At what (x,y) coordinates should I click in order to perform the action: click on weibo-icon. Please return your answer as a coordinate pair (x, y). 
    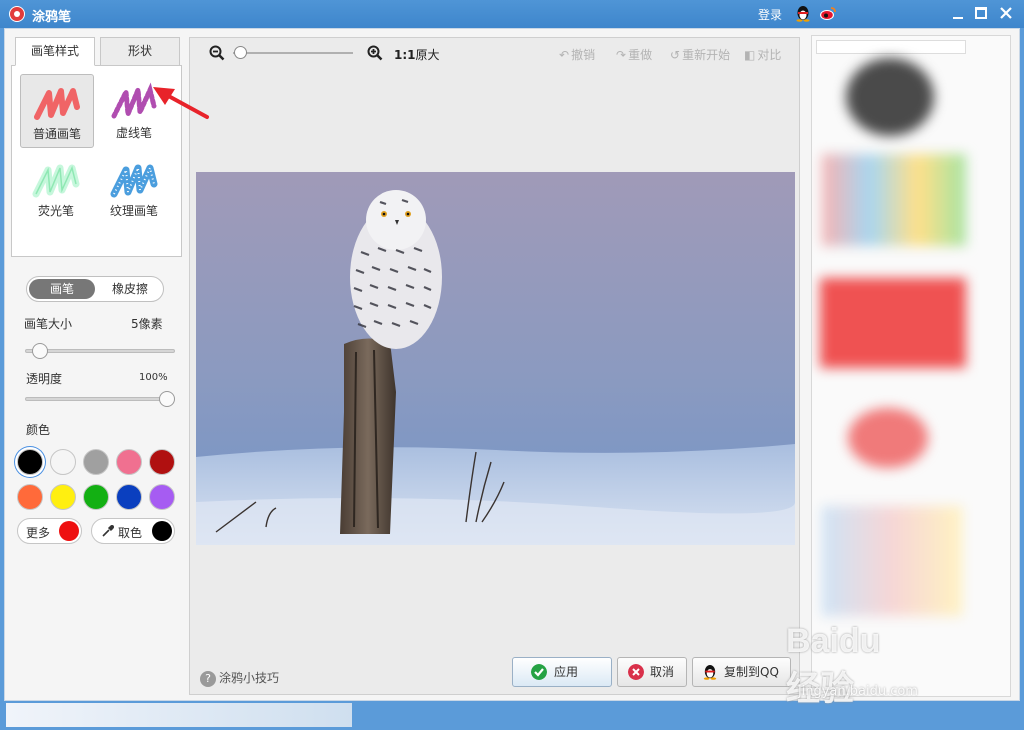
    Looking at the image, I should click on (828, 13).